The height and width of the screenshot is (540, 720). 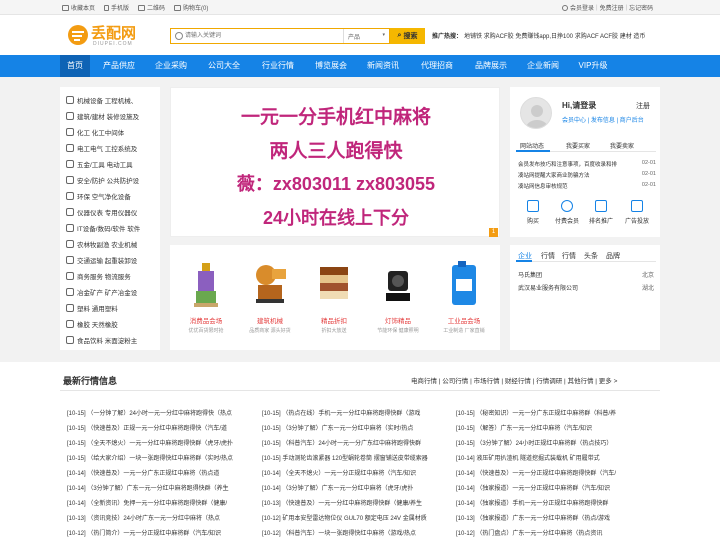 I want to click on nav-brands: 品牌展示, so click(x=491, y=66).